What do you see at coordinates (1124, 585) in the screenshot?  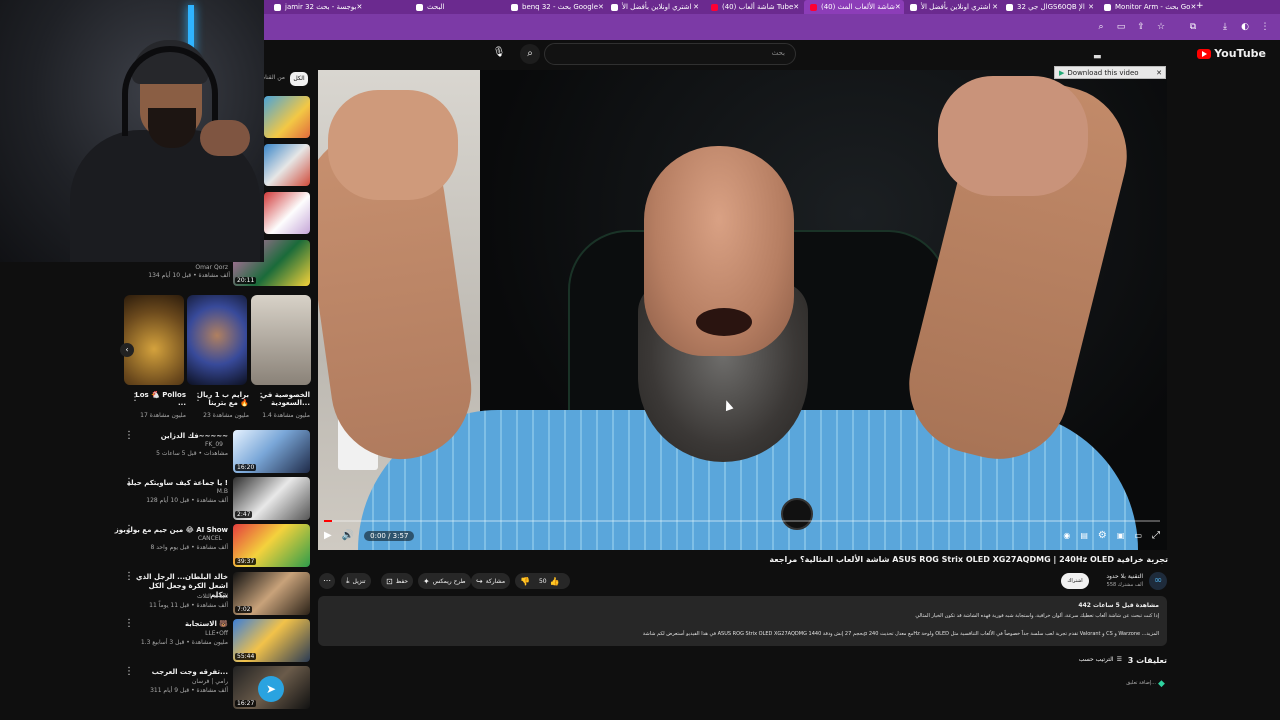 I see `subscriber-count: 558 ألف مشترك` at bounding box center [1124, 585].